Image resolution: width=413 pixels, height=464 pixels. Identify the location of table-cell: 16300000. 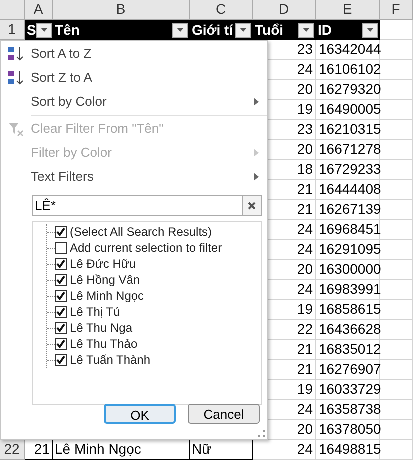
(348, 270).